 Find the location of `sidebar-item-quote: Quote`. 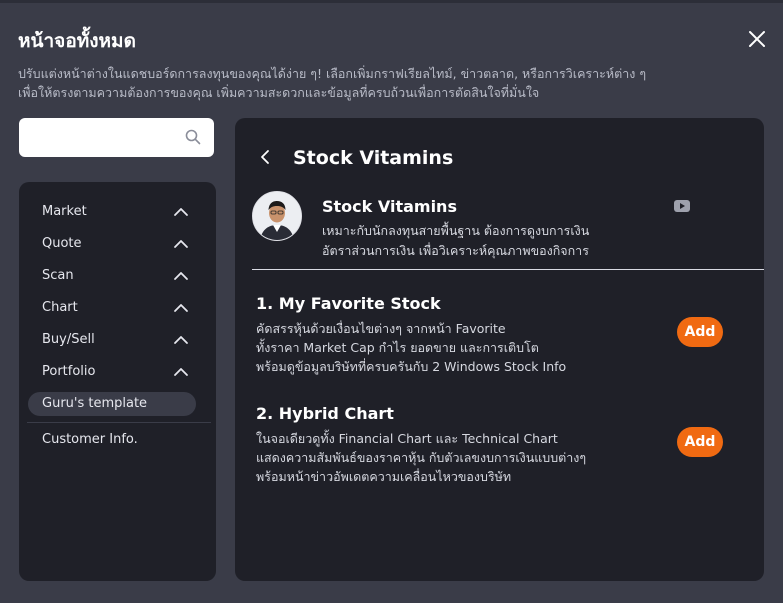

sidebar-item-quote: Quote is located at coordinates (117, 245).